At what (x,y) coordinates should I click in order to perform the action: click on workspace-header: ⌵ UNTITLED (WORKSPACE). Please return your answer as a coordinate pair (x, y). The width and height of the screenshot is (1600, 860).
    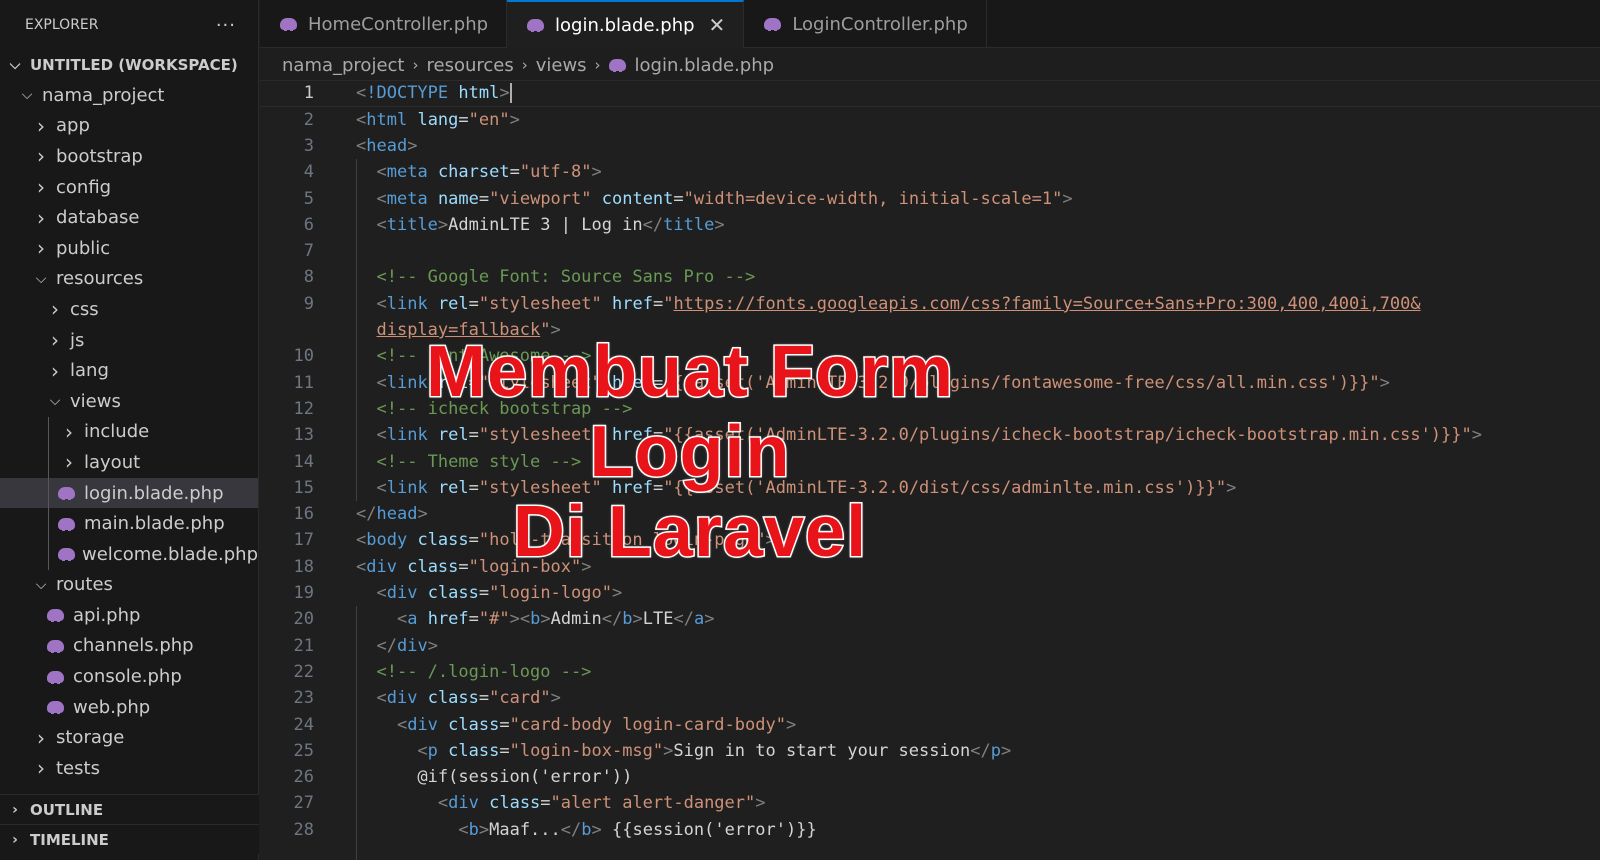
    Looking at the image, I should click on (129, 65).